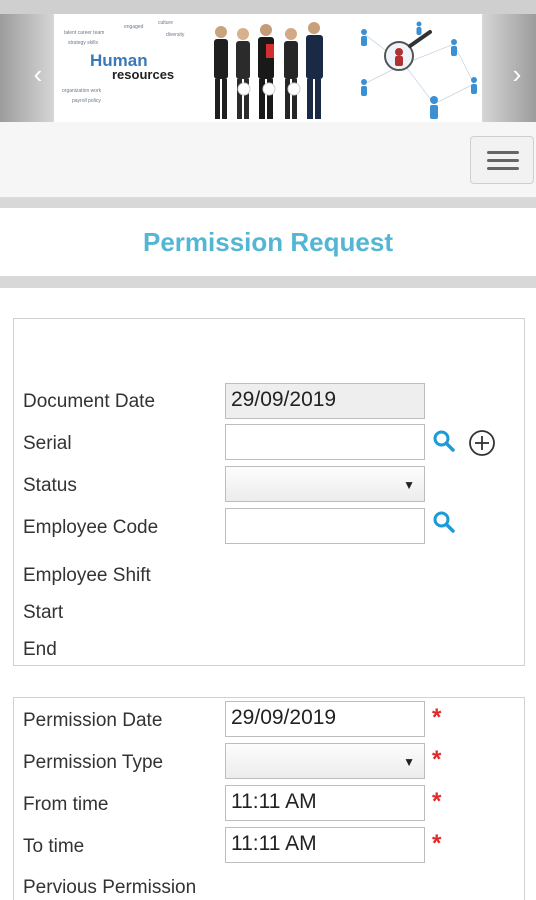  Describe the element at coordinates (444, 441) in the screenshot. I see `serial-search-icon` at that location.